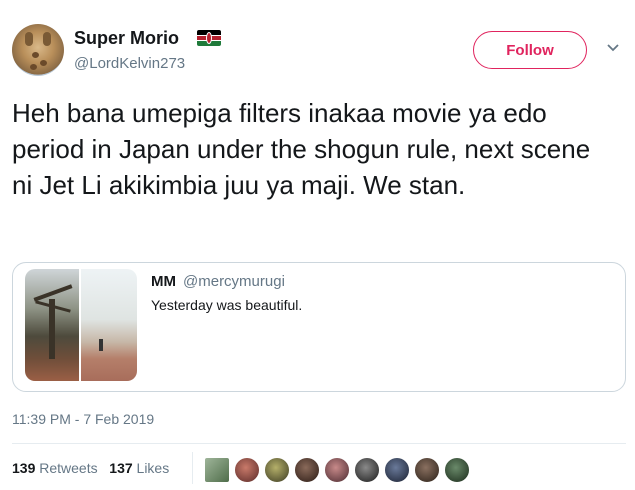 Image resolution: width=635 pixels, height=490 pixels. Describe the element at coordinates (234, 281) in the screenshot. I see `quoted-author-handle: @mercymurugi` at that location.